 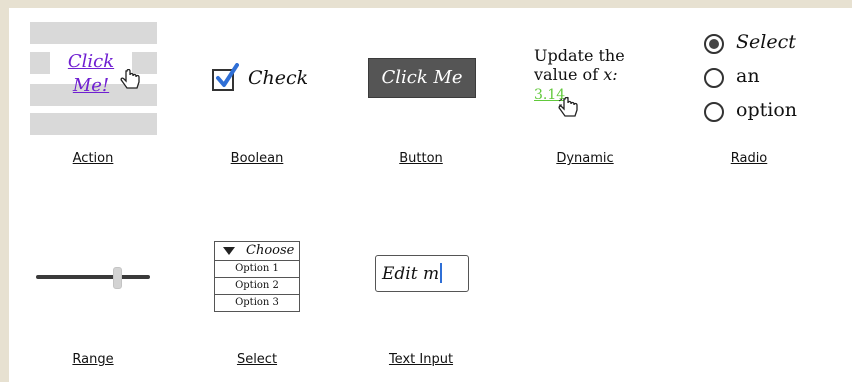 I want to click on caption-range: Range, so click(x=92, y=359).